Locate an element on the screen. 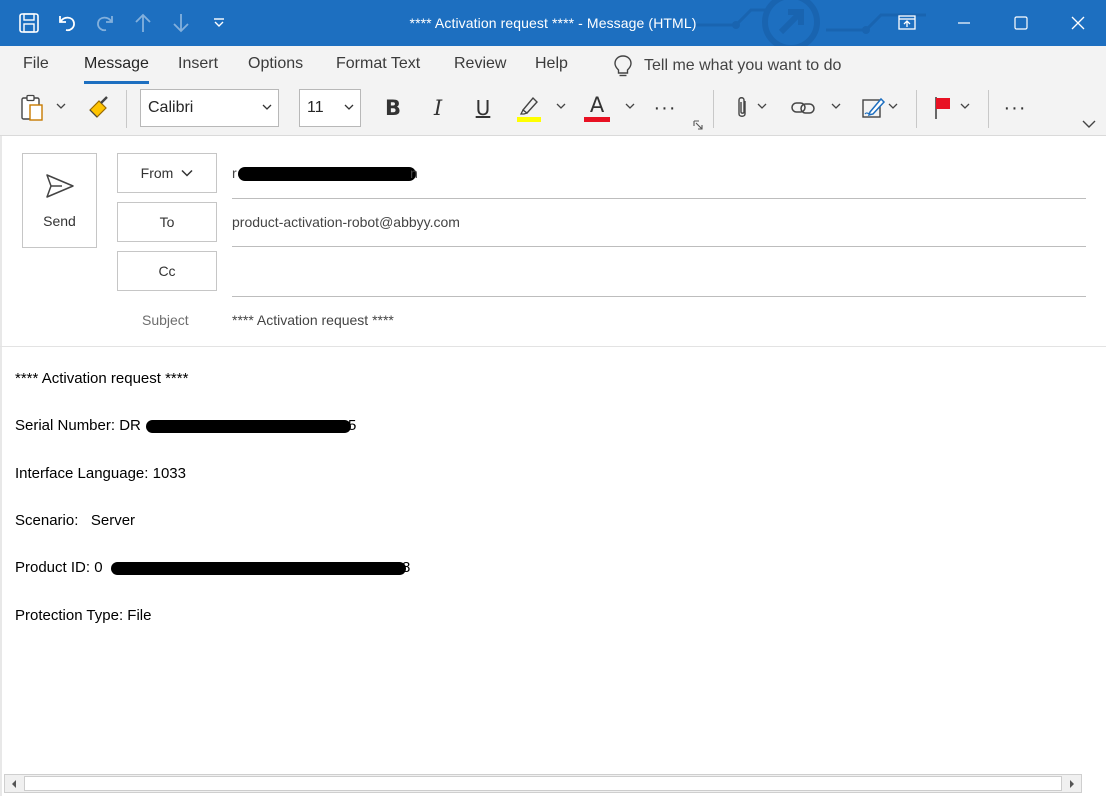 The width and height of the screenshot is (1106, 796). font-name-select: Calibri is located at coordinates (209, 108).